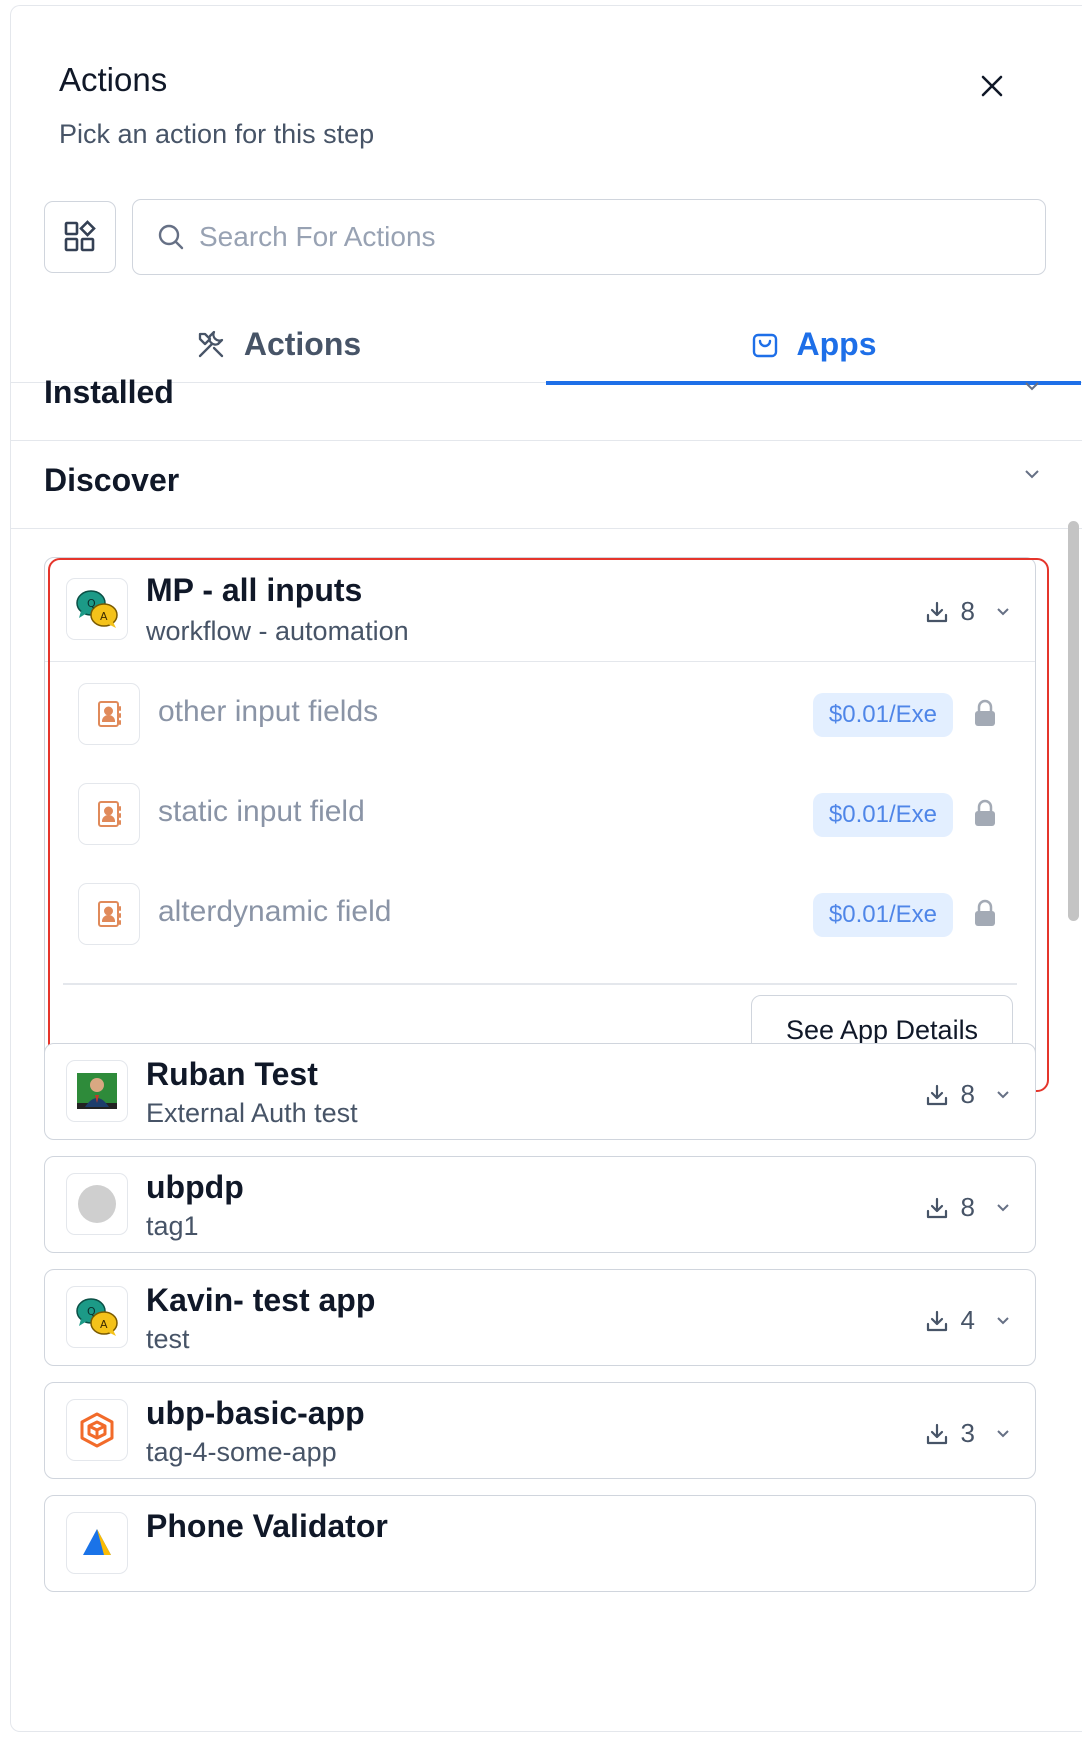 This screenshot has width=1082, height=1742. Describe the element at coordinates (267, 1526) in the screenshot. I see `app-name: Phone Validator` at that location.